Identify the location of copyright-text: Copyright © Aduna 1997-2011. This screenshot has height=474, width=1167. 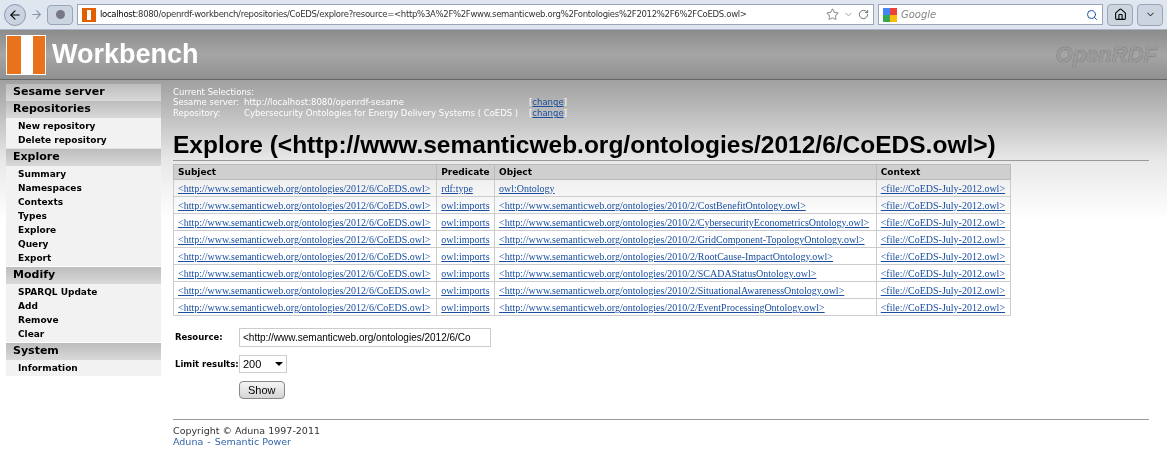
(247, 430).